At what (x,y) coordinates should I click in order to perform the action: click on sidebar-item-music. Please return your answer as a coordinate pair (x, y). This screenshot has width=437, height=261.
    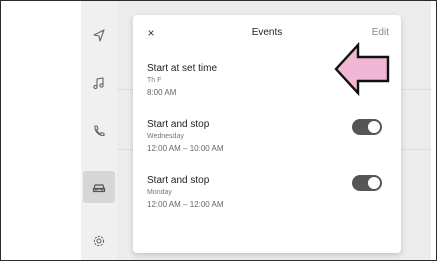
    Looking at the image, I should click on (99, 83).